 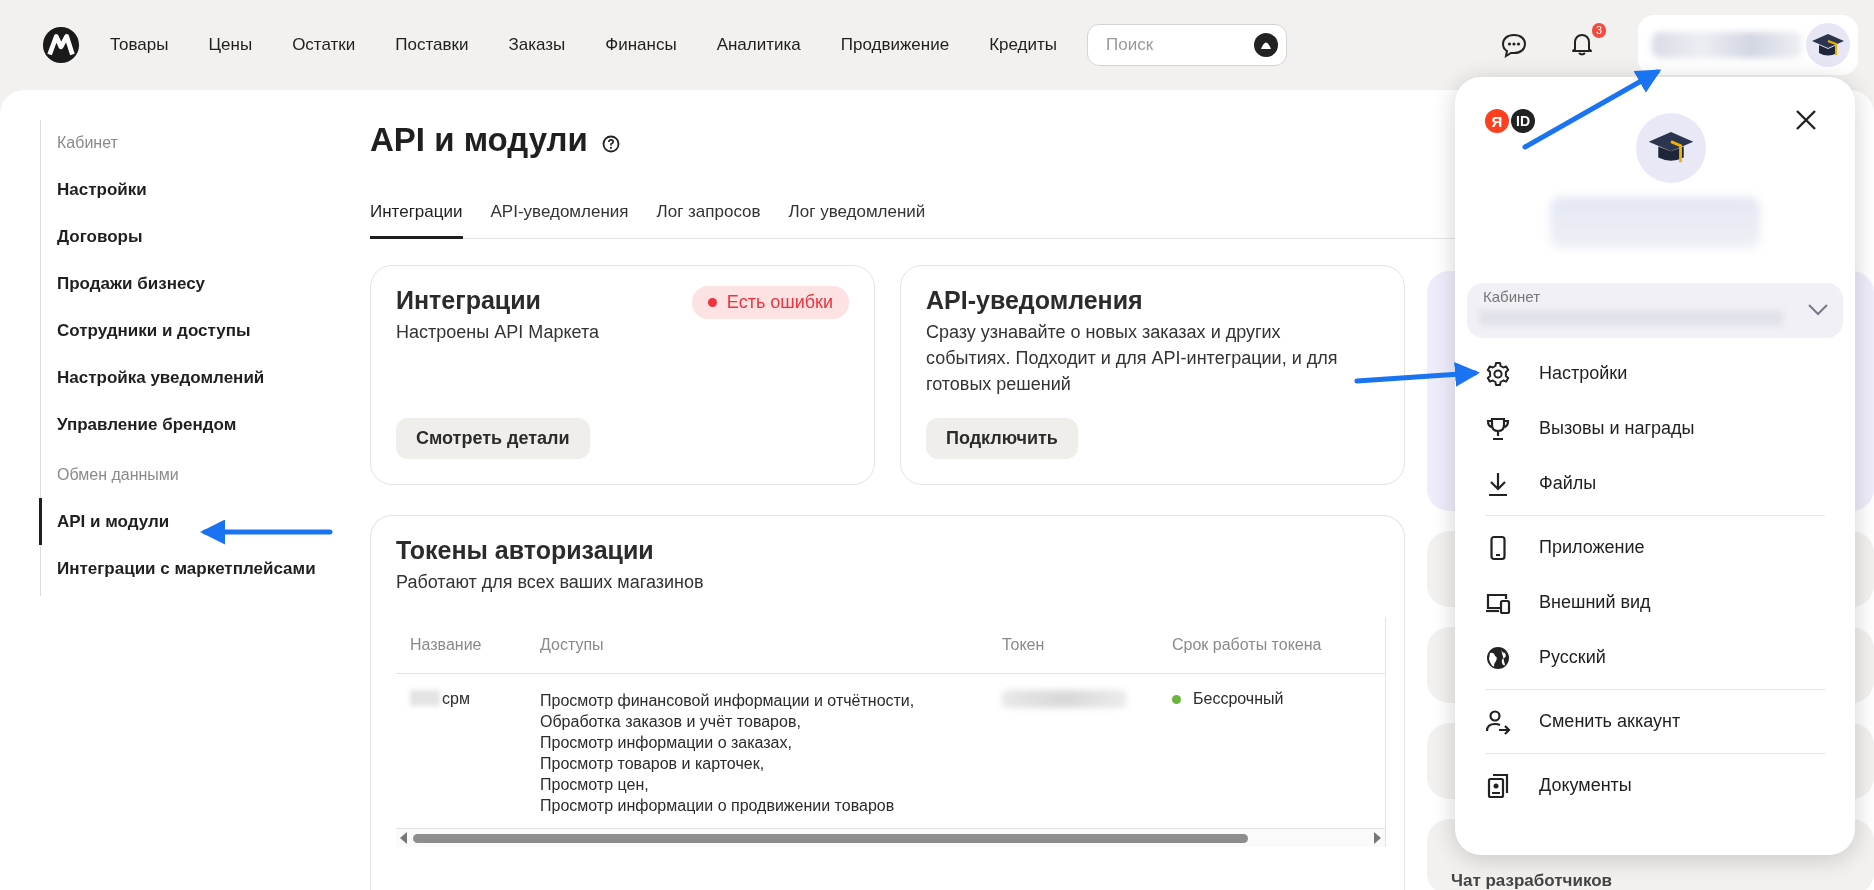 I want to click on nav-link: Остатки, so click(x=324, y=45).